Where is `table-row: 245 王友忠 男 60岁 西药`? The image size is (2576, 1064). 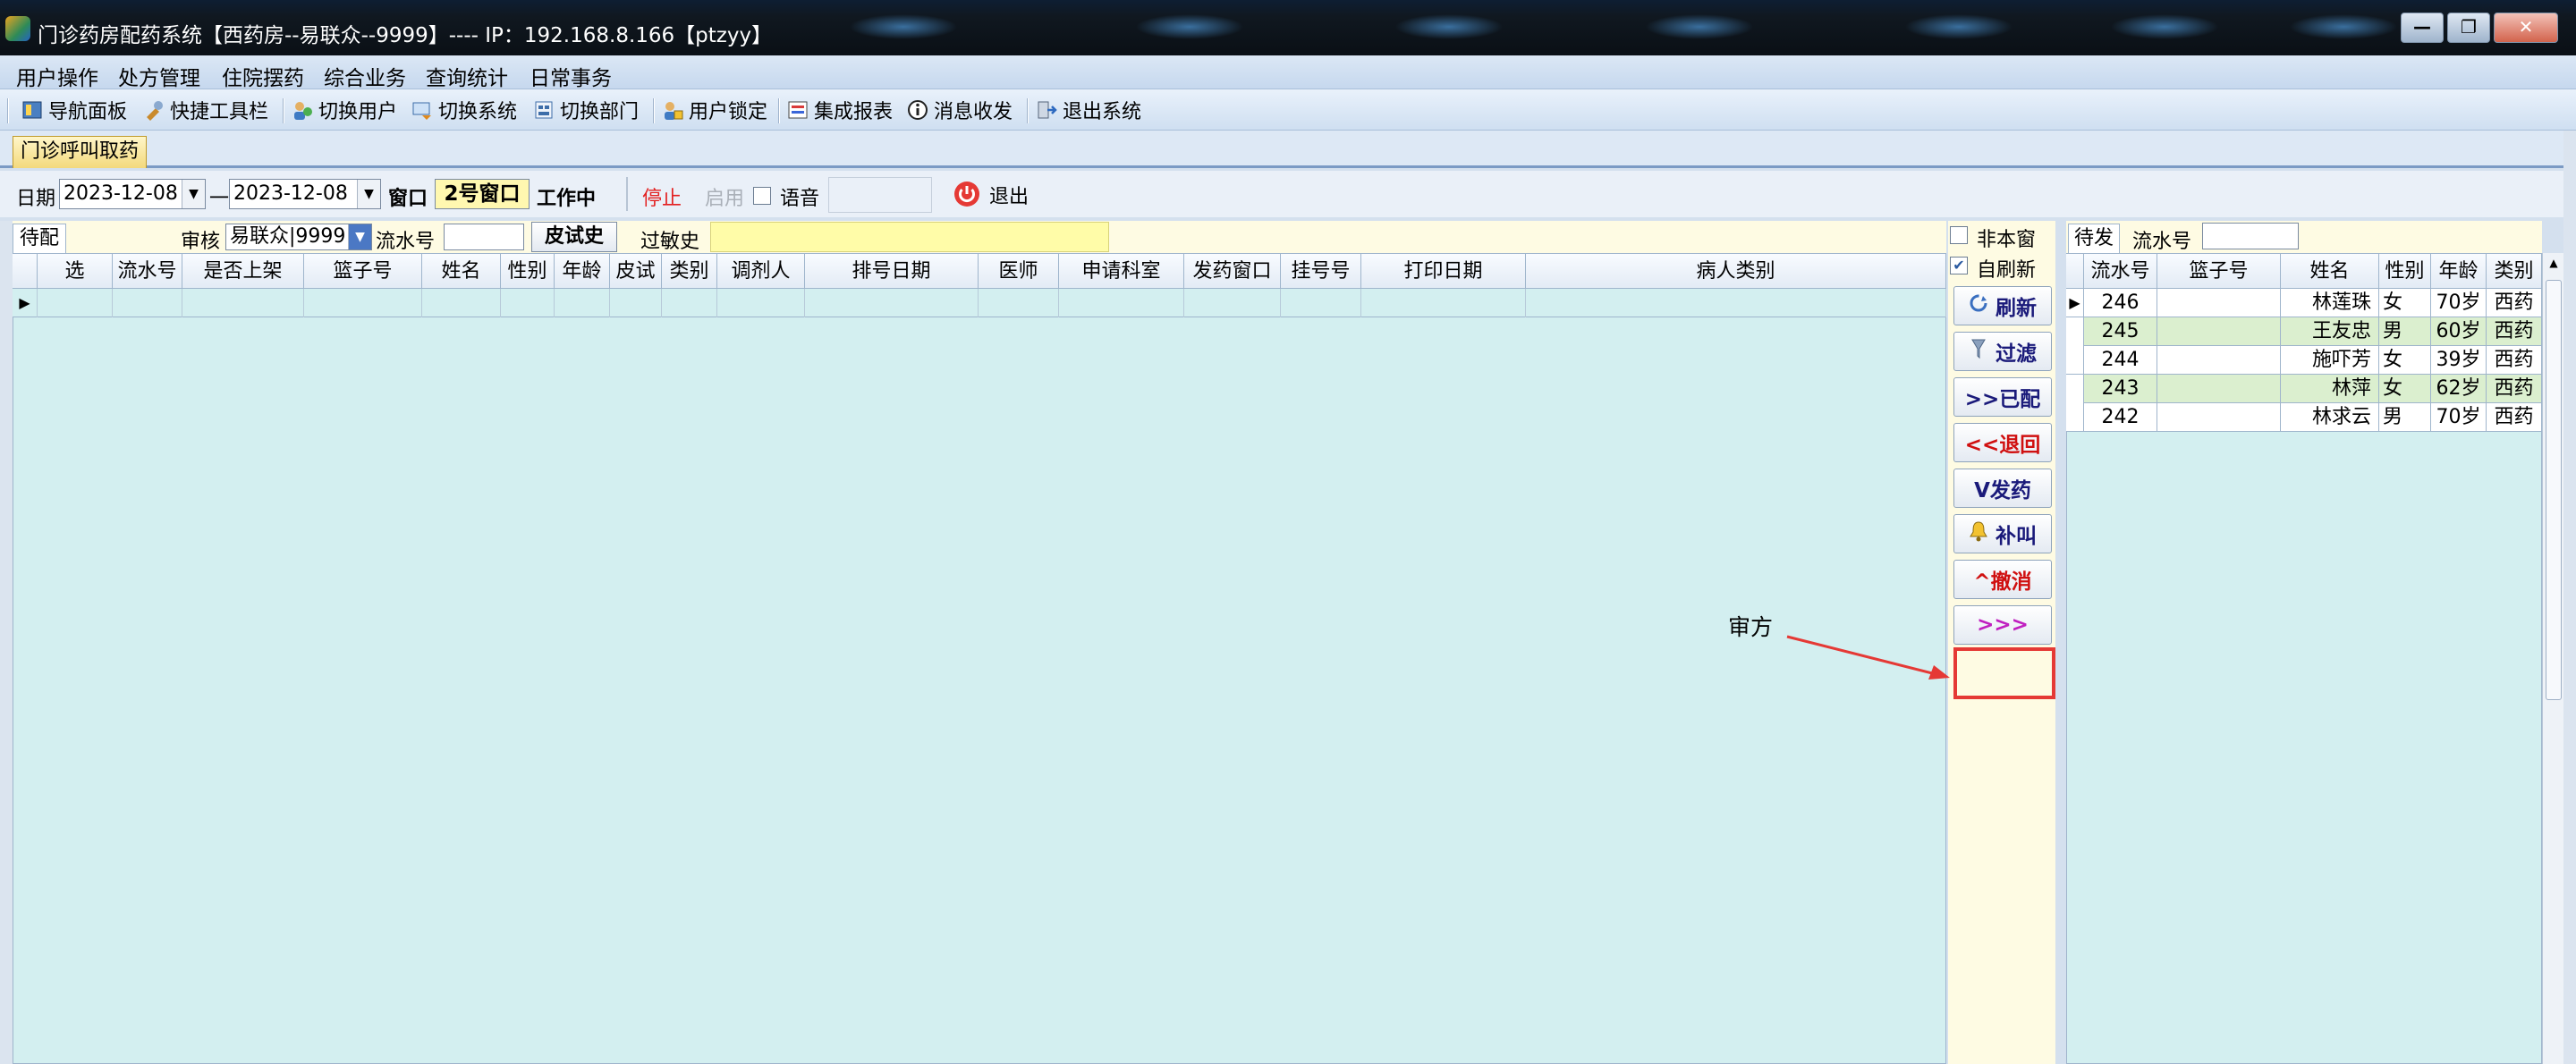 table-row: 245 王友忠 男 60岁 西药 is located at coordinates (2304, 332).